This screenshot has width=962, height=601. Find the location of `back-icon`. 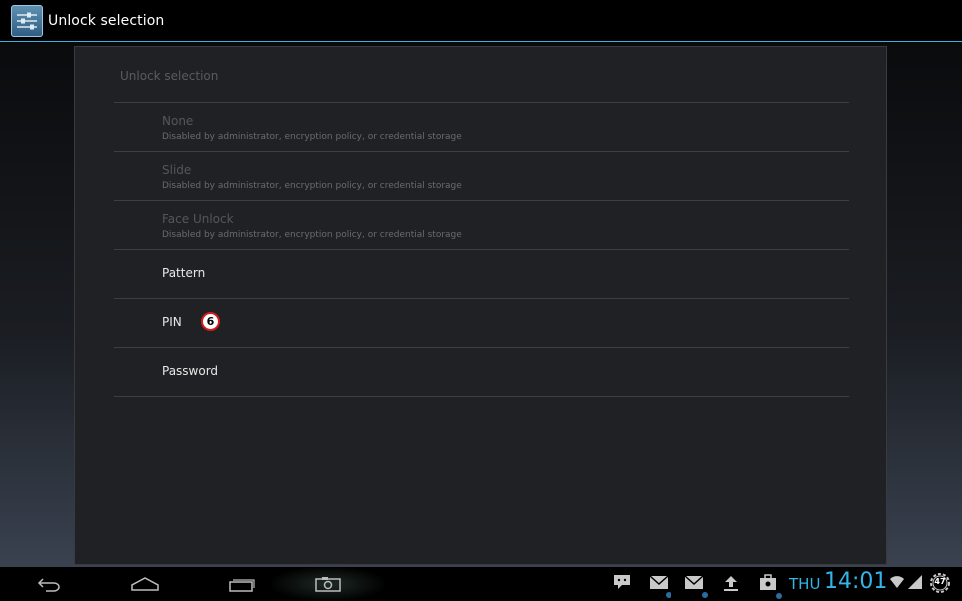

back-icon is located at coordinates (48, 585).